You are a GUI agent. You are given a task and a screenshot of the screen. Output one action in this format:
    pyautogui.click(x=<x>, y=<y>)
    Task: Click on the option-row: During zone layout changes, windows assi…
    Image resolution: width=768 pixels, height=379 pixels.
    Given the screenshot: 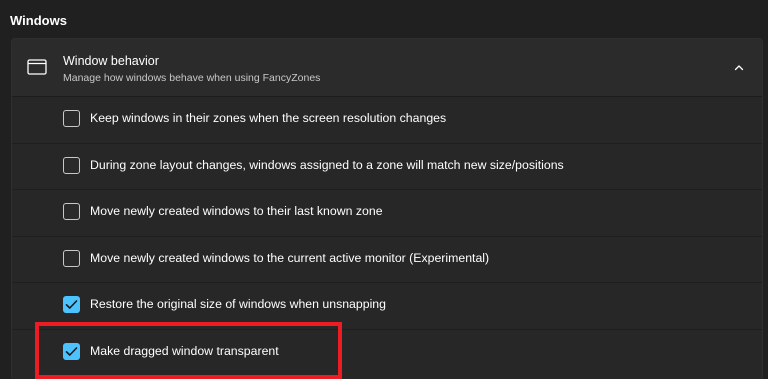 What is the action you would take?
    pyautogui.click(x=387, y=167)
    